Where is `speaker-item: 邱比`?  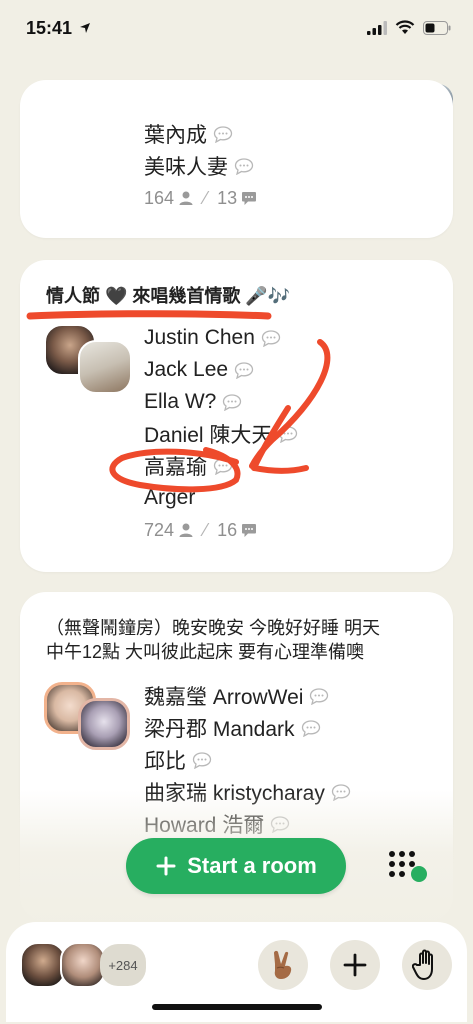 speaker-item: 邱比 is located at coordinates (247, 760).